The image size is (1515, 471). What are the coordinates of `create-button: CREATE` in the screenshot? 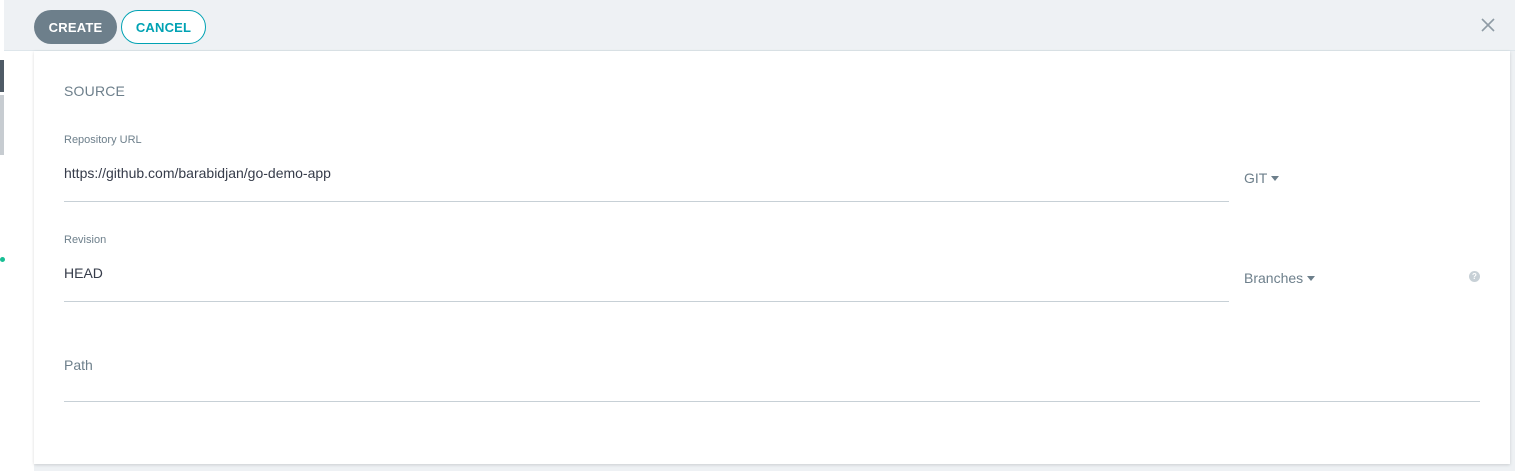 It's located at (75, 27).